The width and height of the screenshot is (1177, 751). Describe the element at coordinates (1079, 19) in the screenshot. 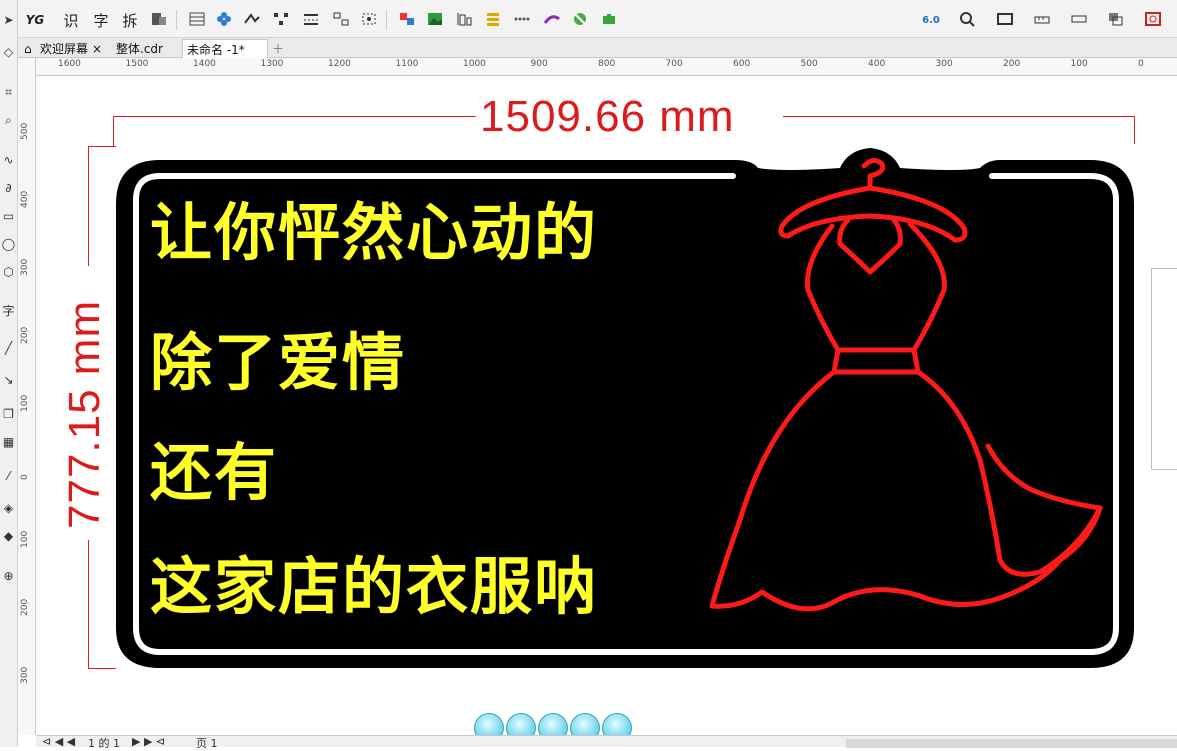

I see `bar-icon` at that location.